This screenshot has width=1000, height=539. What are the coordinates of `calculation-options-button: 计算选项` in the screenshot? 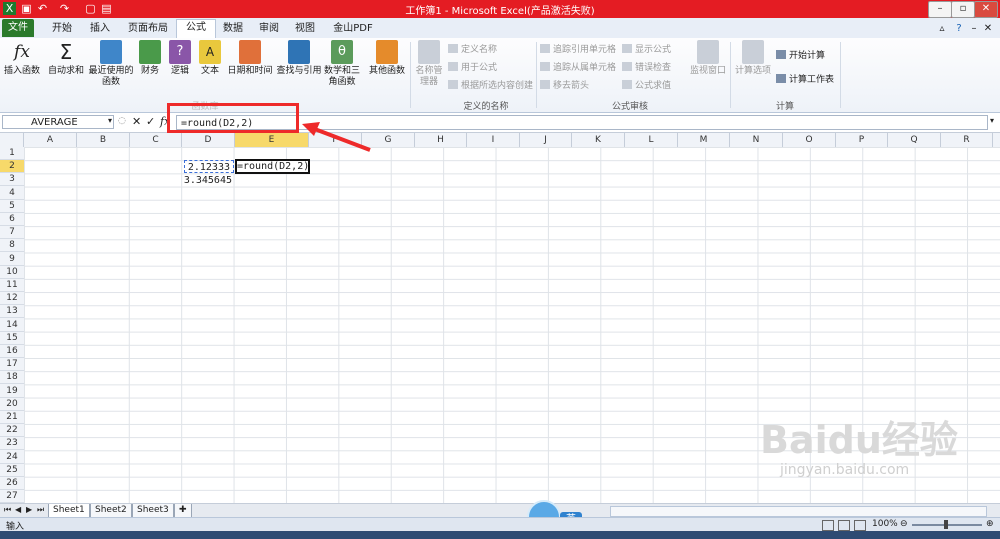 It's located at (753, 58).